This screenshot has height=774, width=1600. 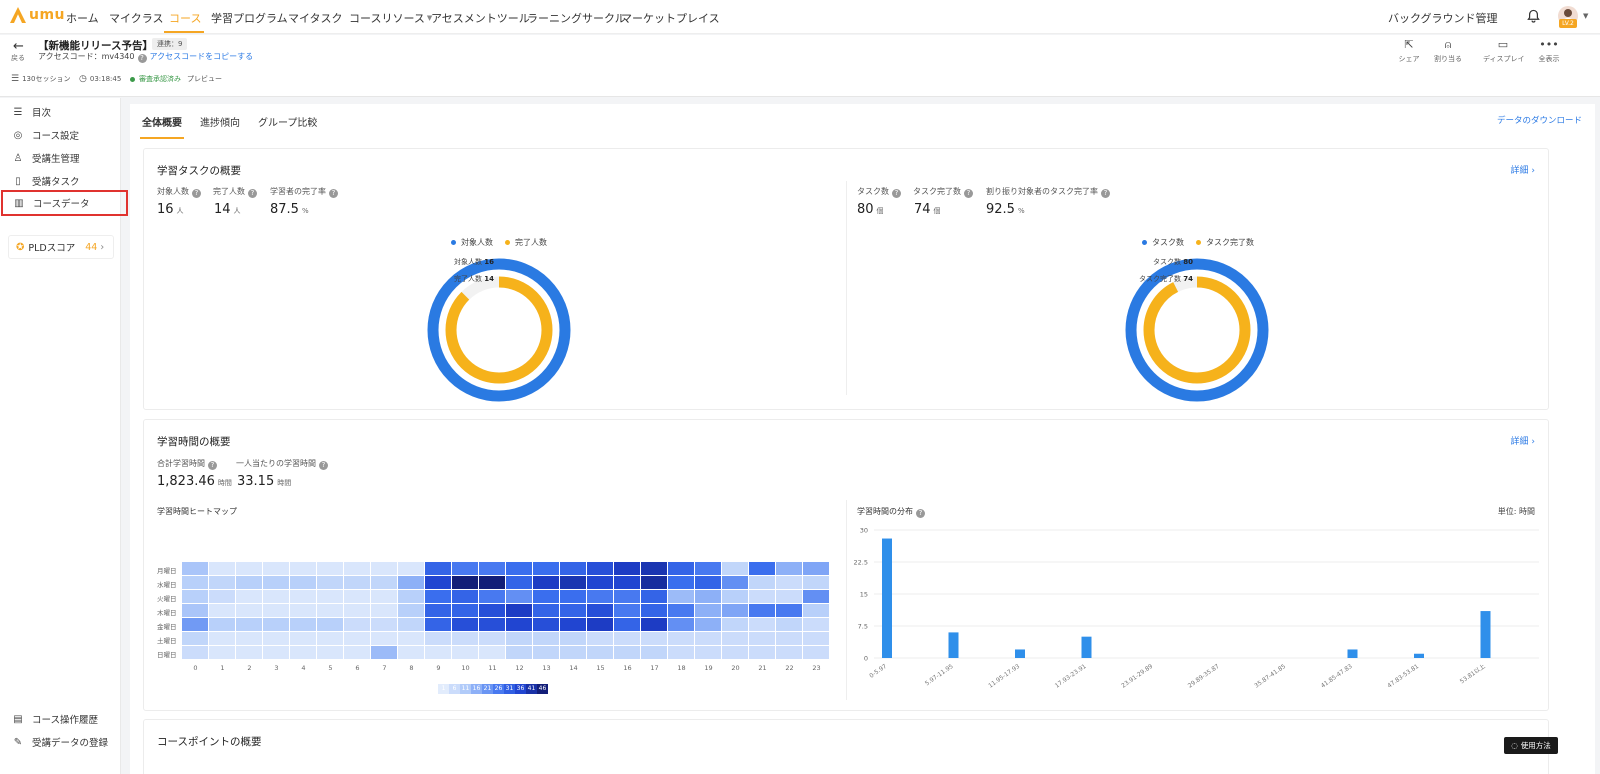 I want to click on nav-course: コース, so click(x=185, y=18).